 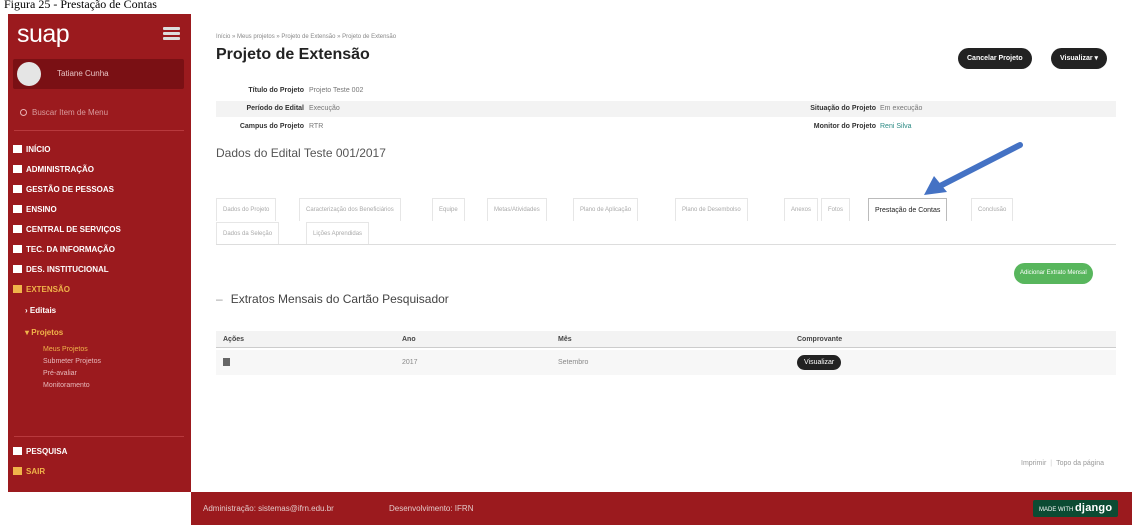 What do you see at coordinates (17, 269) in the screenshot?
I see `bar-chart-icon` at bounding box center [17, 269].